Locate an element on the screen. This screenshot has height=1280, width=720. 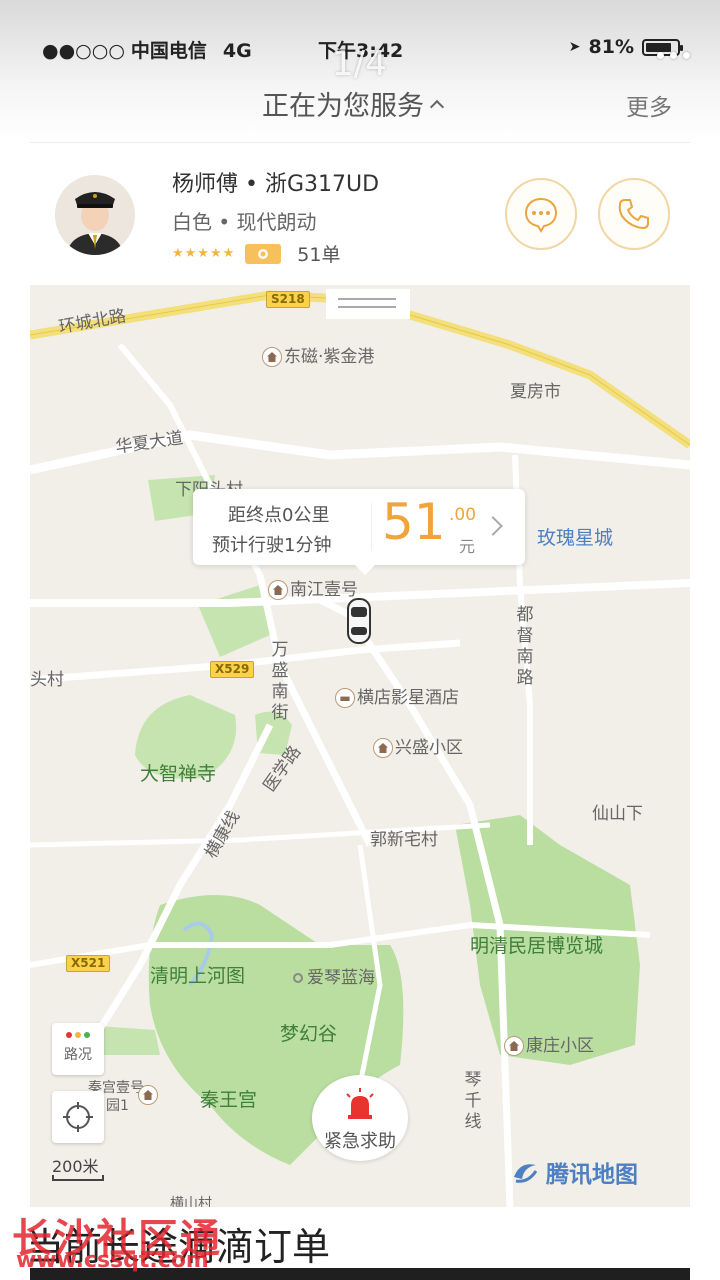
traffic-toggle-button: 路况 is located at coordinates (78, 1049).